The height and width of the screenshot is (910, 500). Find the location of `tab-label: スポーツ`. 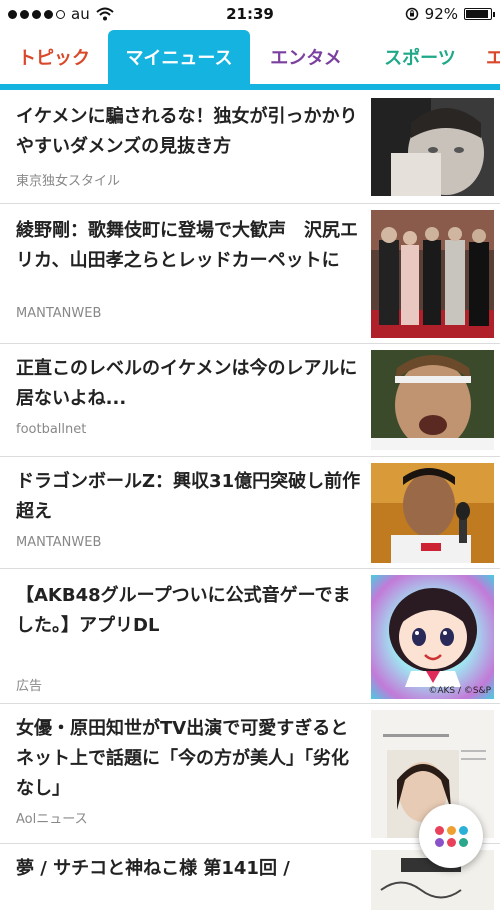

tab-label: スポーツ is located at coordinates (420, 58).